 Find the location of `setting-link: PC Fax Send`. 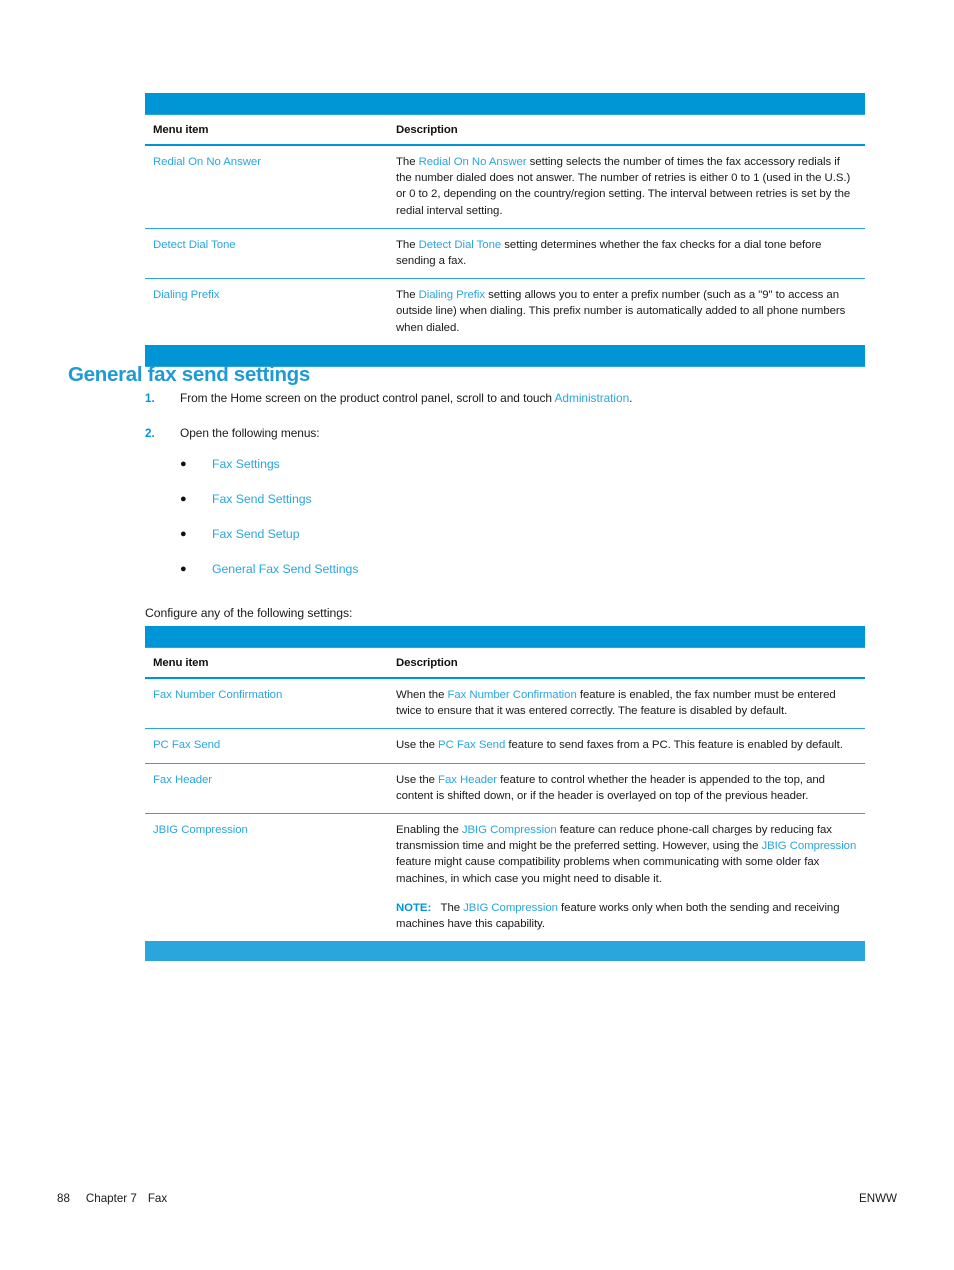

setting-link: PC Fax Send is located at coordinates (471, 745).